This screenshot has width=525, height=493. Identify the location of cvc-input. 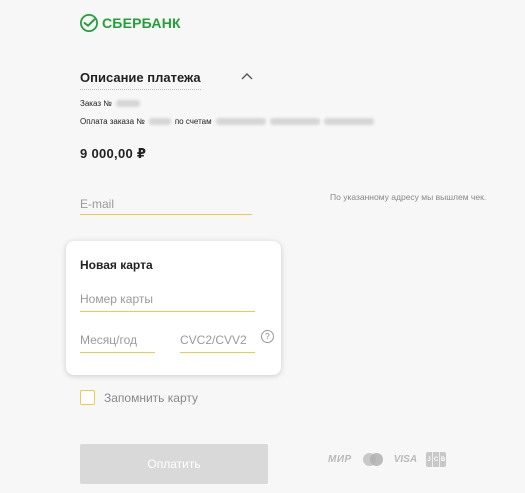
(217, 339).